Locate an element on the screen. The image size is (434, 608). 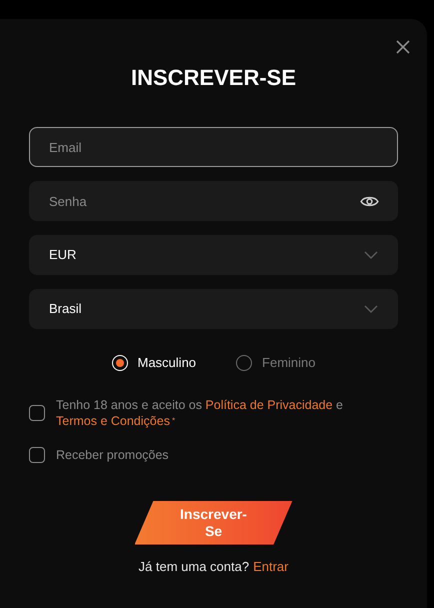
terms-link: Política de Privacidade is located at coordinates (269, 405).